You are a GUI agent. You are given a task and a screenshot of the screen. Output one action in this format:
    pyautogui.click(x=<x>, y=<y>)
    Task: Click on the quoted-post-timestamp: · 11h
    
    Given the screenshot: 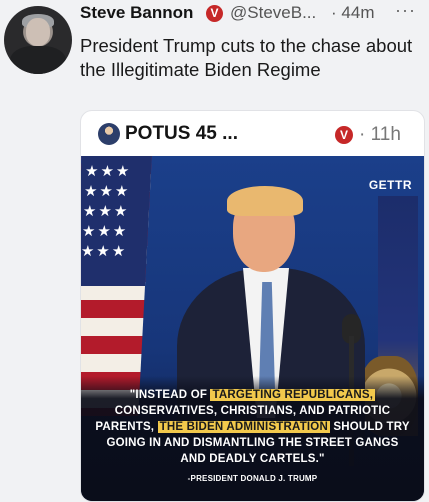 What is the action you would take?
    pyautogui.click(x=380, y=135)
    